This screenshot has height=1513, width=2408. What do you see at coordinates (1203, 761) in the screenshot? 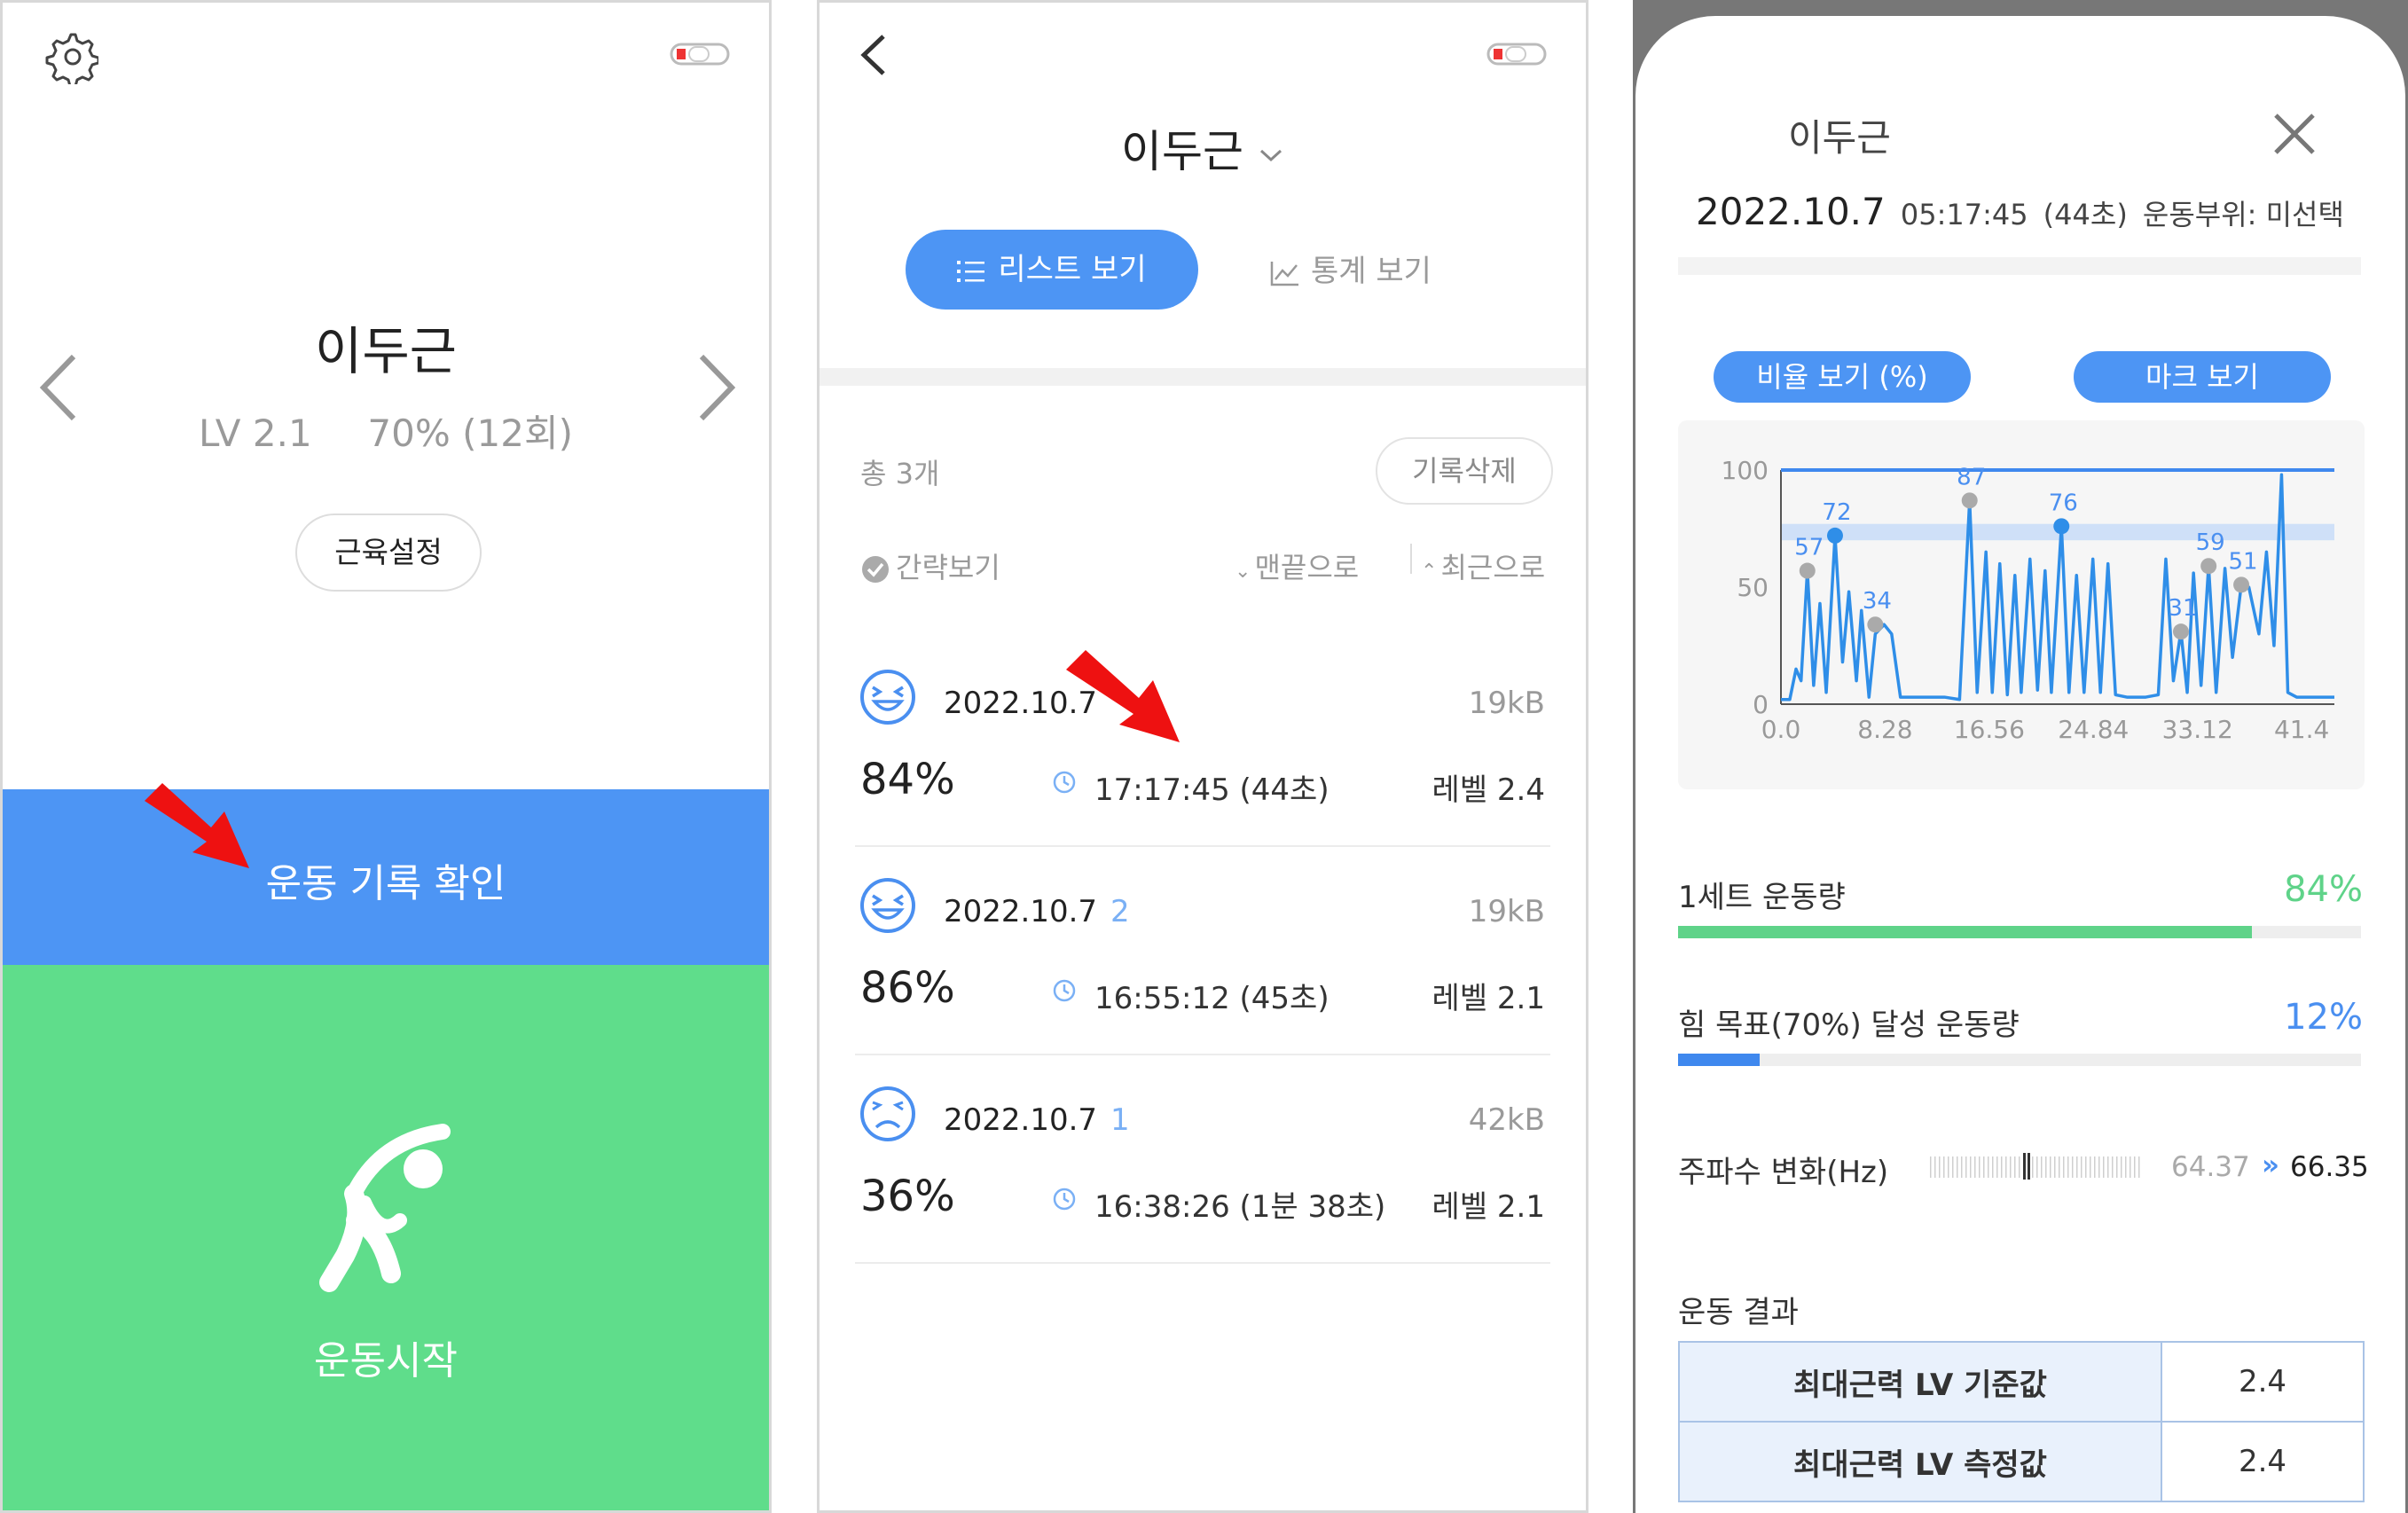
I see `record-item: 2022.10.7 19kB 84% 17:17:45 (44초) 레벨 2.4` at bounding box center [1203, 761].